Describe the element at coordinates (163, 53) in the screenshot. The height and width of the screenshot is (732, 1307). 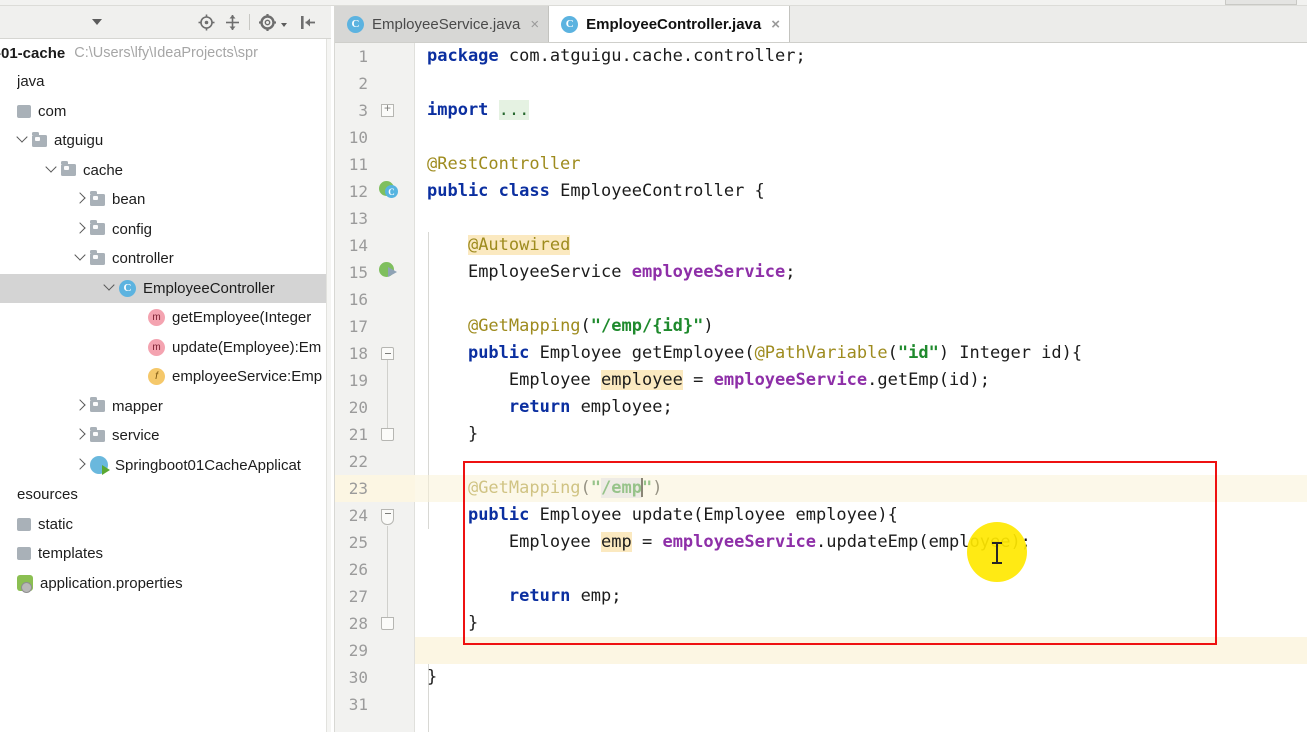
I see `project-header: -01-cache C:\Users\lfy\IdeaProjects\spr` at that location.